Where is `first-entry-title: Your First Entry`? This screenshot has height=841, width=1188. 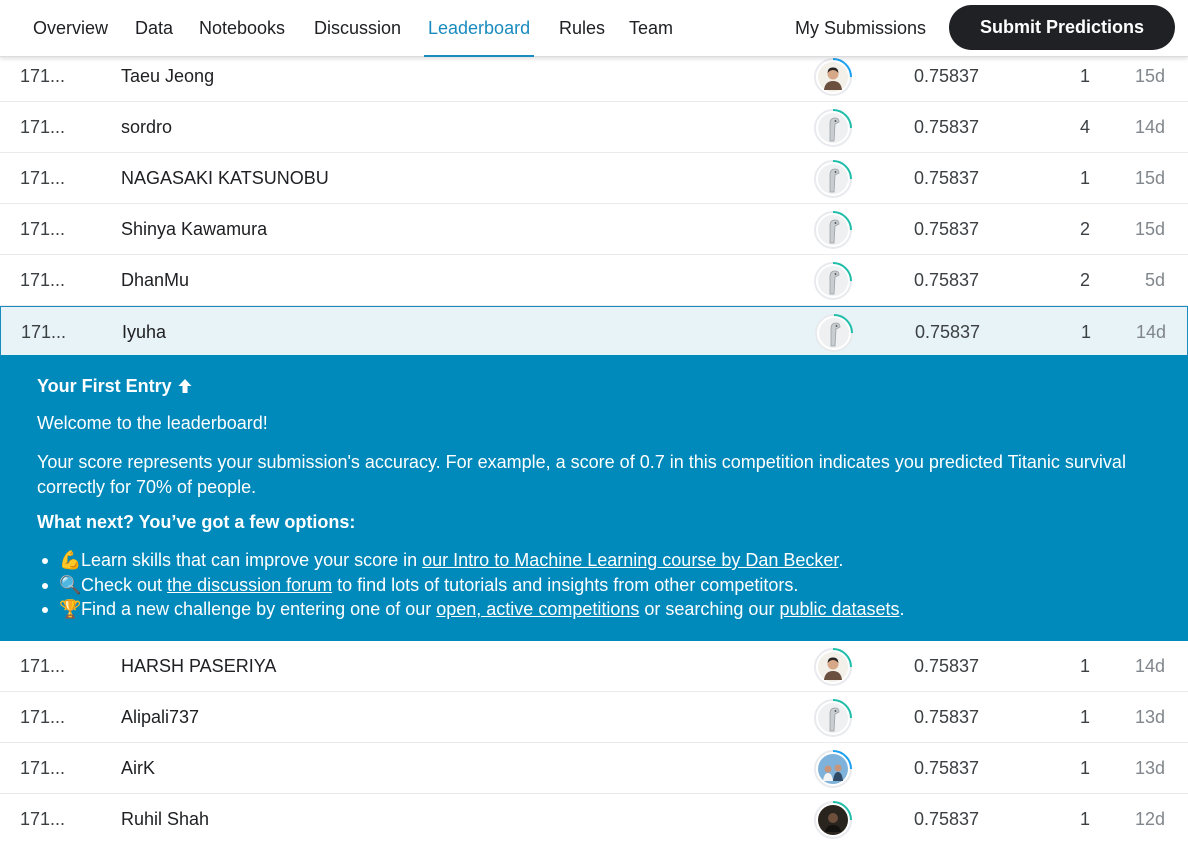 first-entry-title: Your First Entry is located at coordinates (115, 386).